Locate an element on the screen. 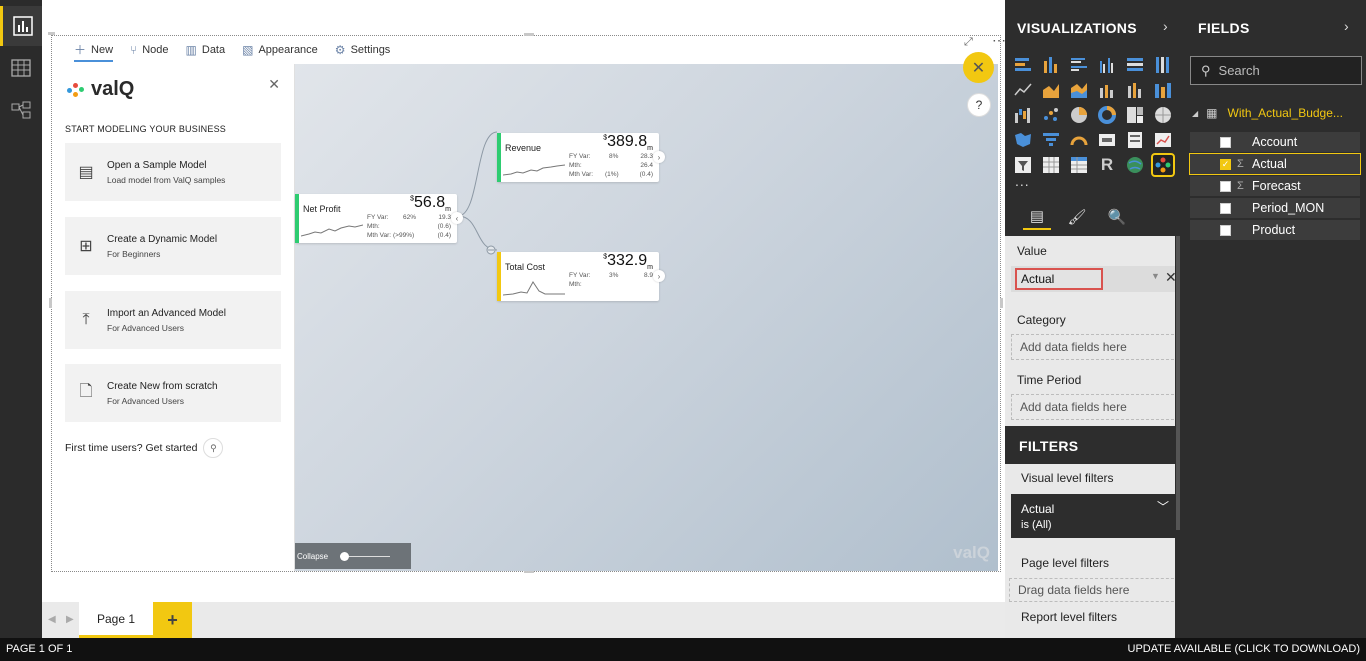 This screenshot has width=1366, height=661. funnel-icon is located at coordinates (1051, 140).